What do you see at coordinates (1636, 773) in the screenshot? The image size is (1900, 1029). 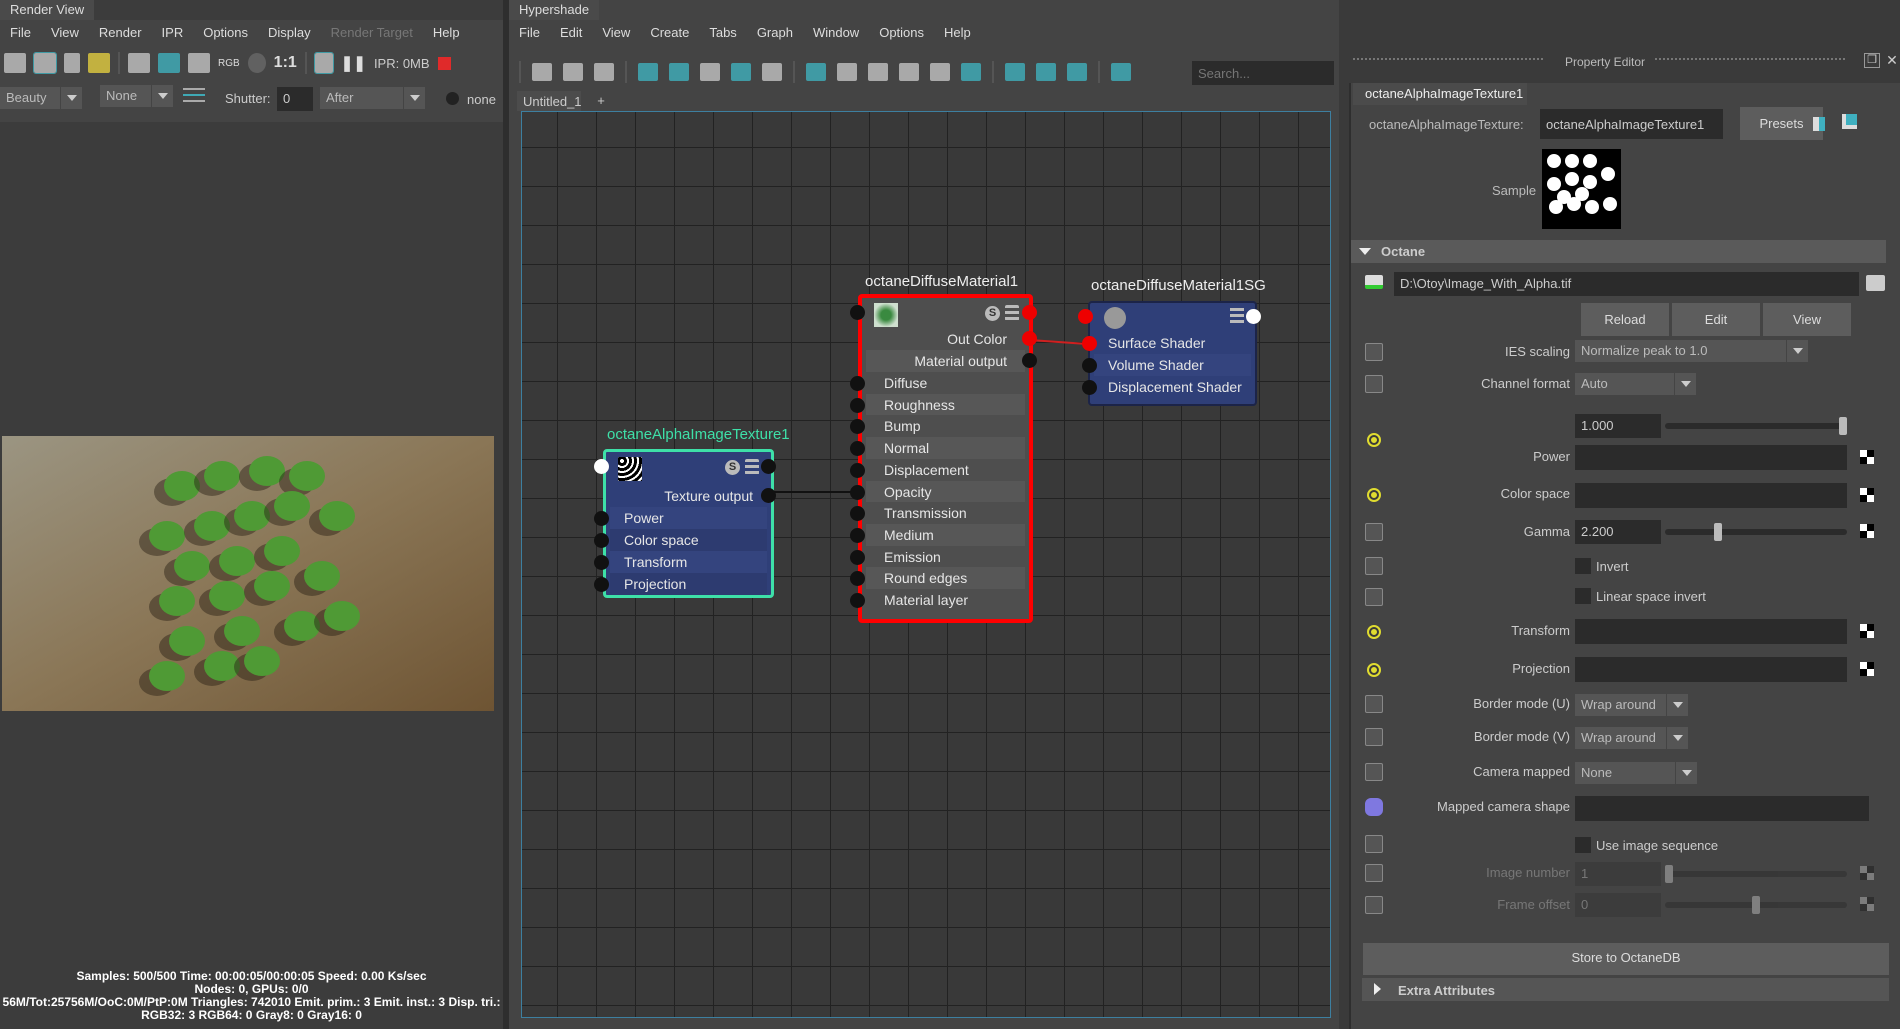 I see `camera-mapped-dropdown: None` at bounding box center [1636, 773].